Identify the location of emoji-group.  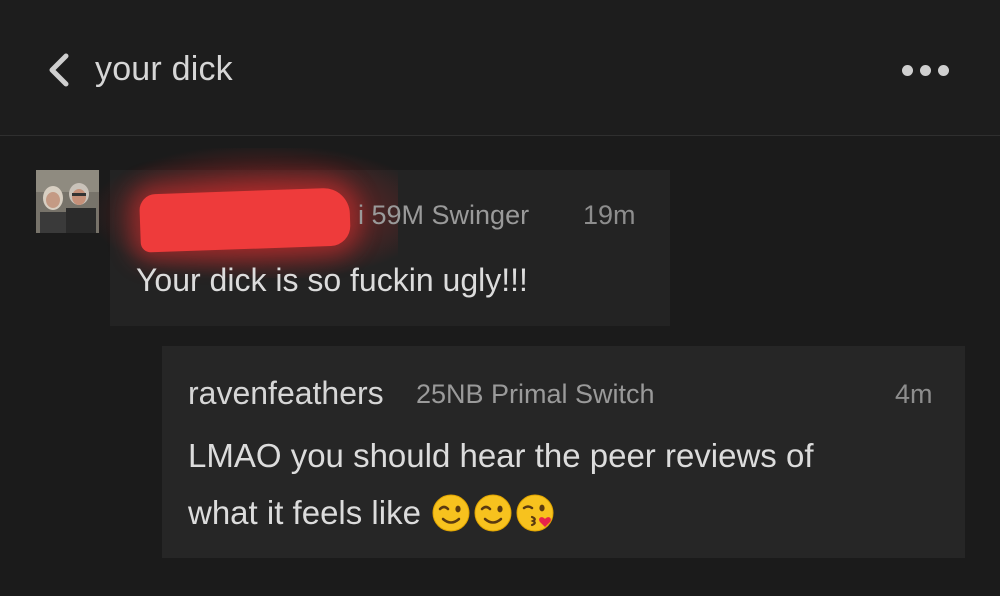
(493, 513).